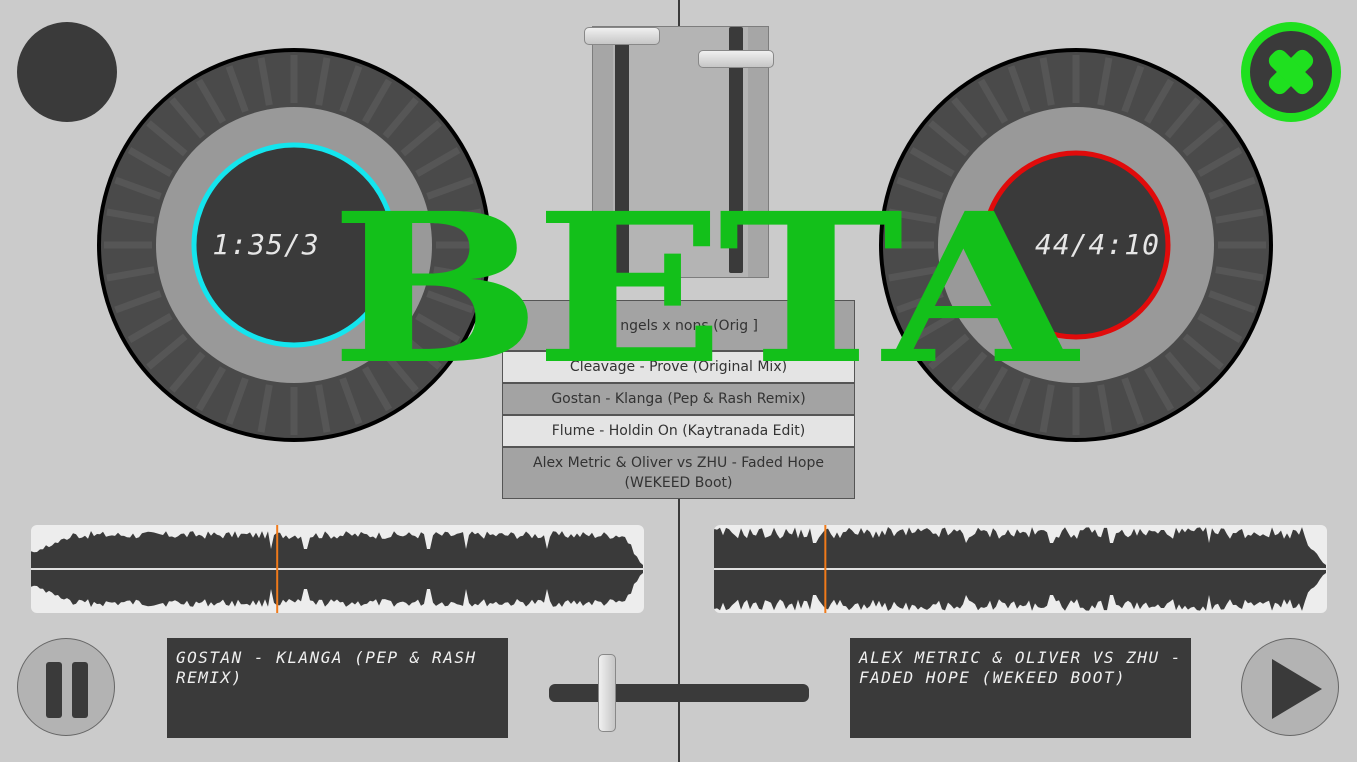 Image resolution: width=1357 pixels, height=762 pixels. Describe the element at coordinates (1020, 569) in the screenshot. I see `right-waveform` at that location.